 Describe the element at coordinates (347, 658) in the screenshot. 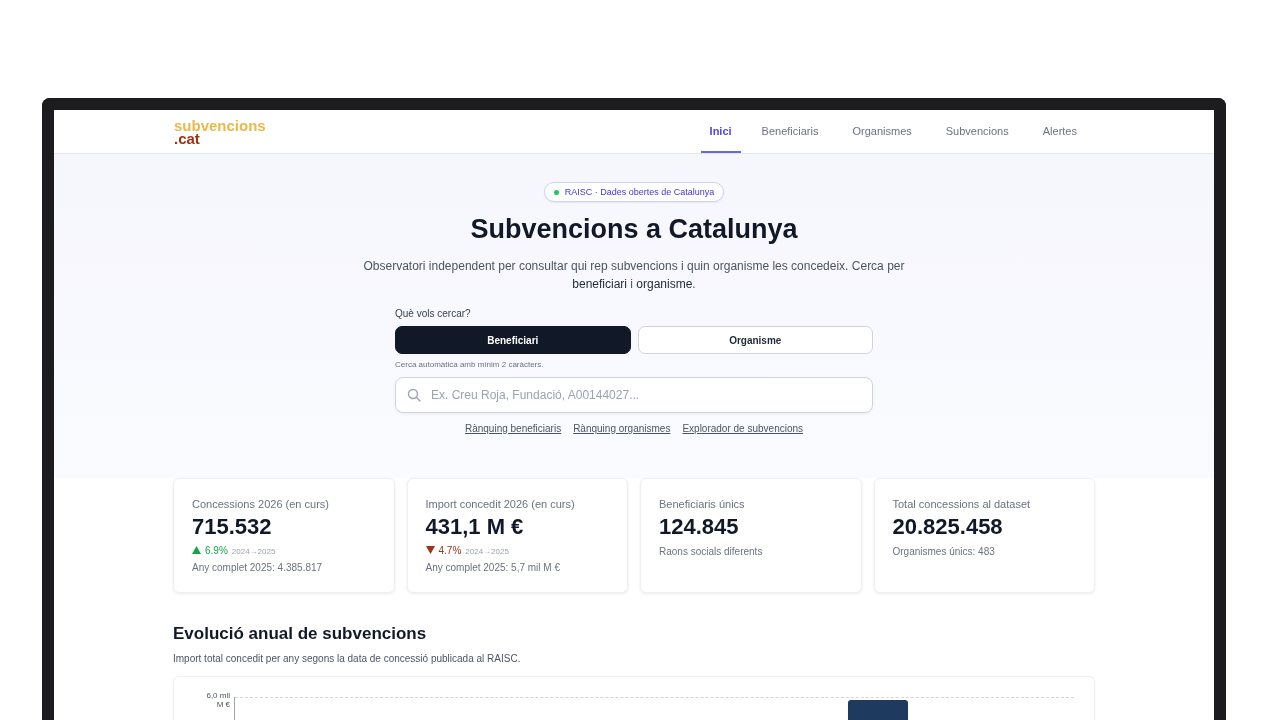

I see `section-subtitle: Import total concedit per any segons la data de concessió publicada al RAISC.` at that location.